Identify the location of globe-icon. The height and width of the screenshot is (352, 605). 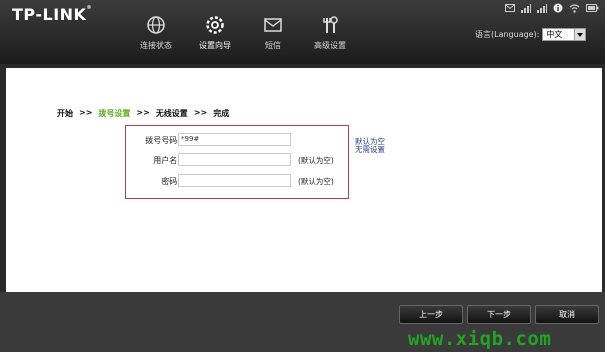
(156, 25).